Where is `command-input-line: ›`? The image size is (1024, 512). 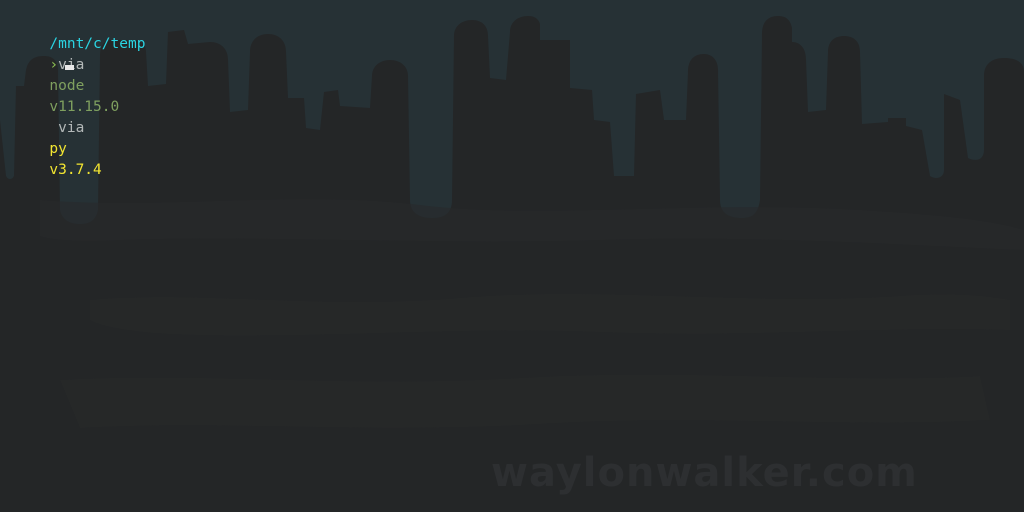 command-input-line: › is located at coordinates (37, 53).